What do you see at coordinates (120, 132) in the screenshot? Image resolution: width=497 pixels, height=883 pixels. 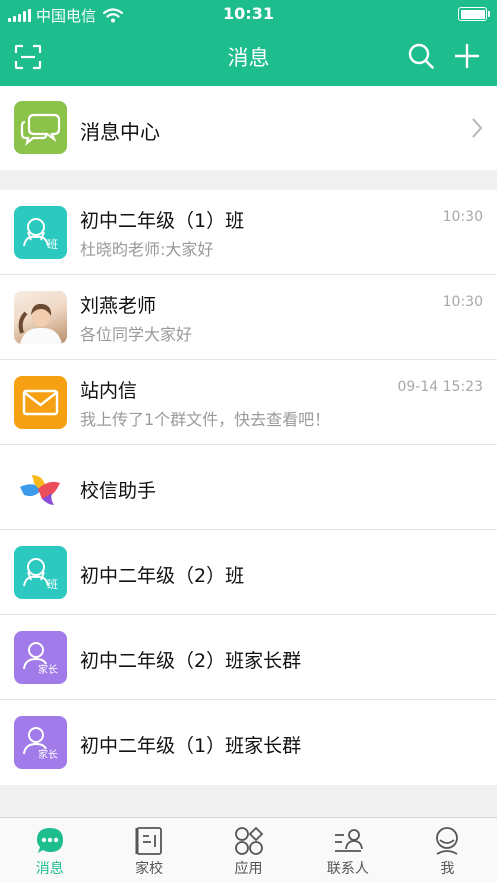 I see `message-center-label: 消息中心` at bounding box center [120, 132].